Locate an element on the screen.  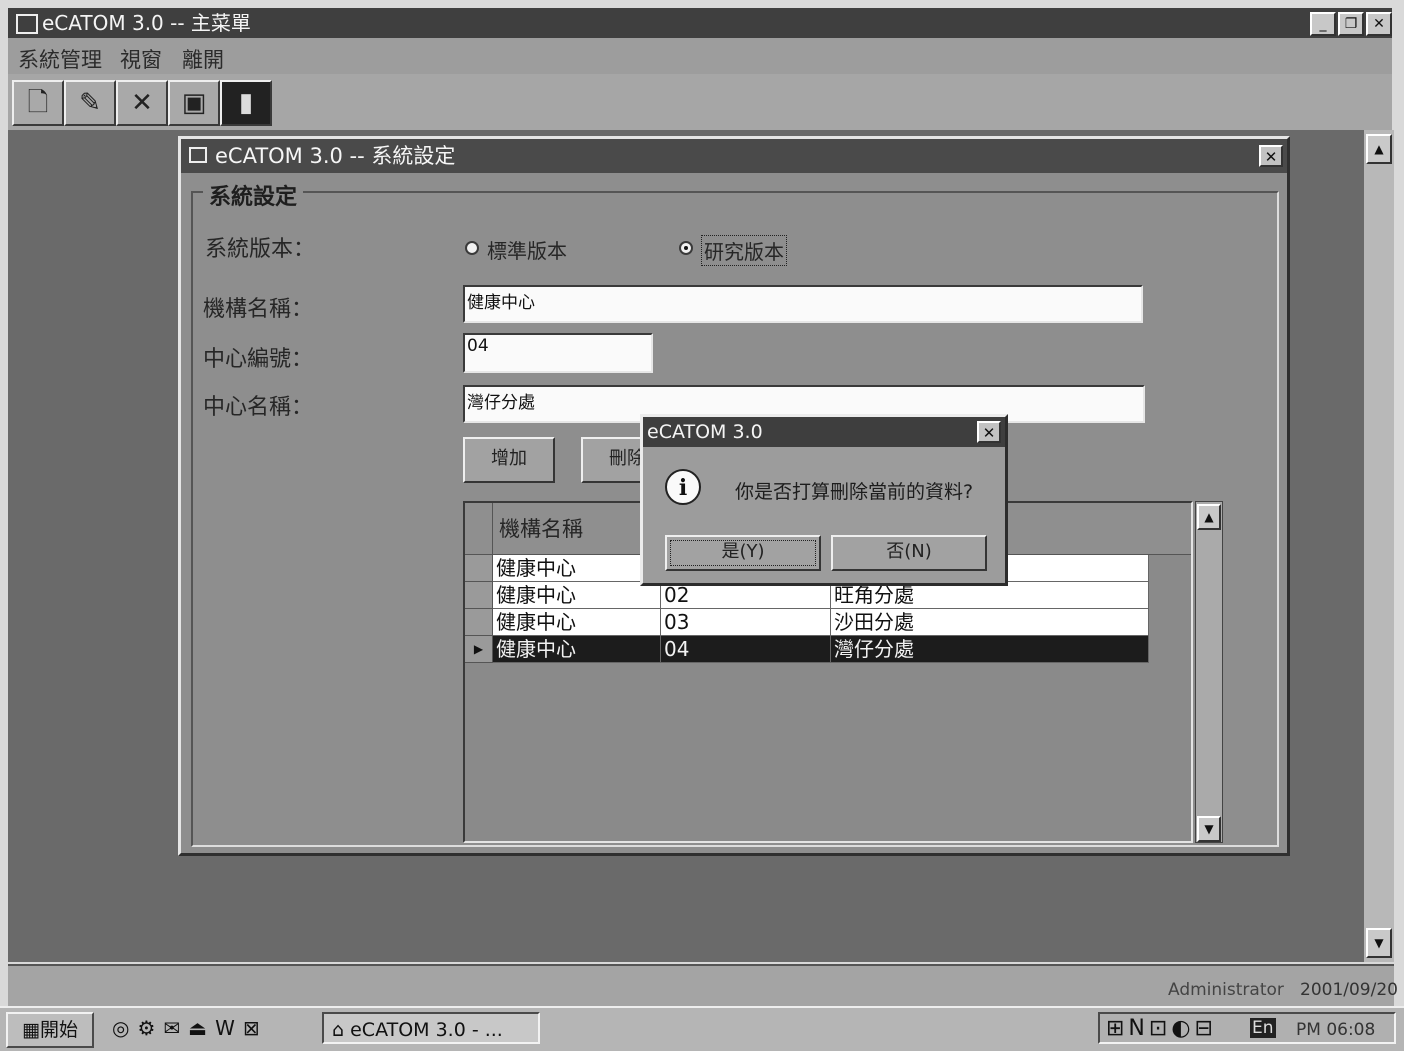
main-title-bar: eCATOM 3.0 -- 主菜單 _ ❐ ✕ is located at coordinates (700, 23).